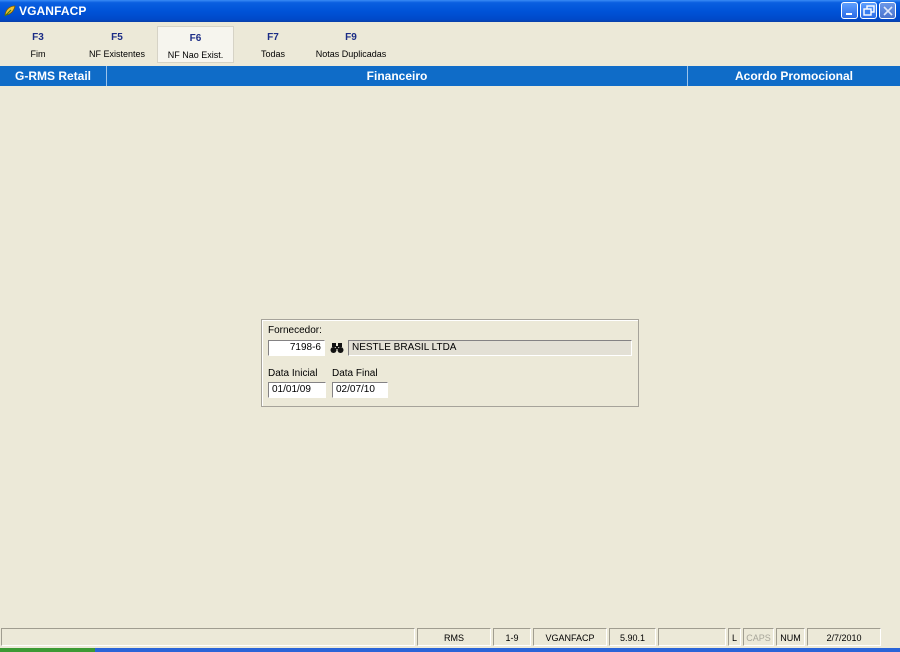 The width and height of the screenshot is (900, 652). What do you see at coordinates (793, 76) in the screenshot?
I see `header-screen-name: Acordo Promocional` at bounding box center [793, 76].